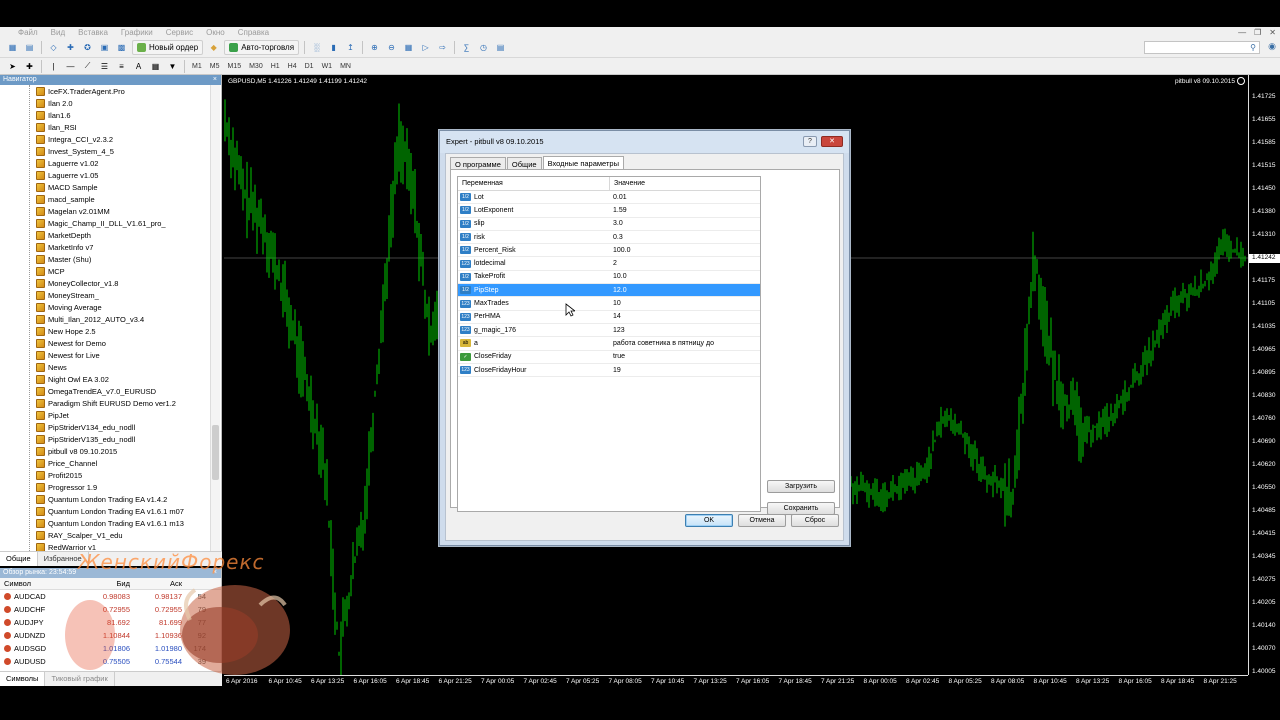 Image resolution: width=1280 pixels, height=720 pixels. Describe the element at coordinates (105, 127) in the screenshot. I see `navigator-expert-item: Ilan_RSI` at that location.